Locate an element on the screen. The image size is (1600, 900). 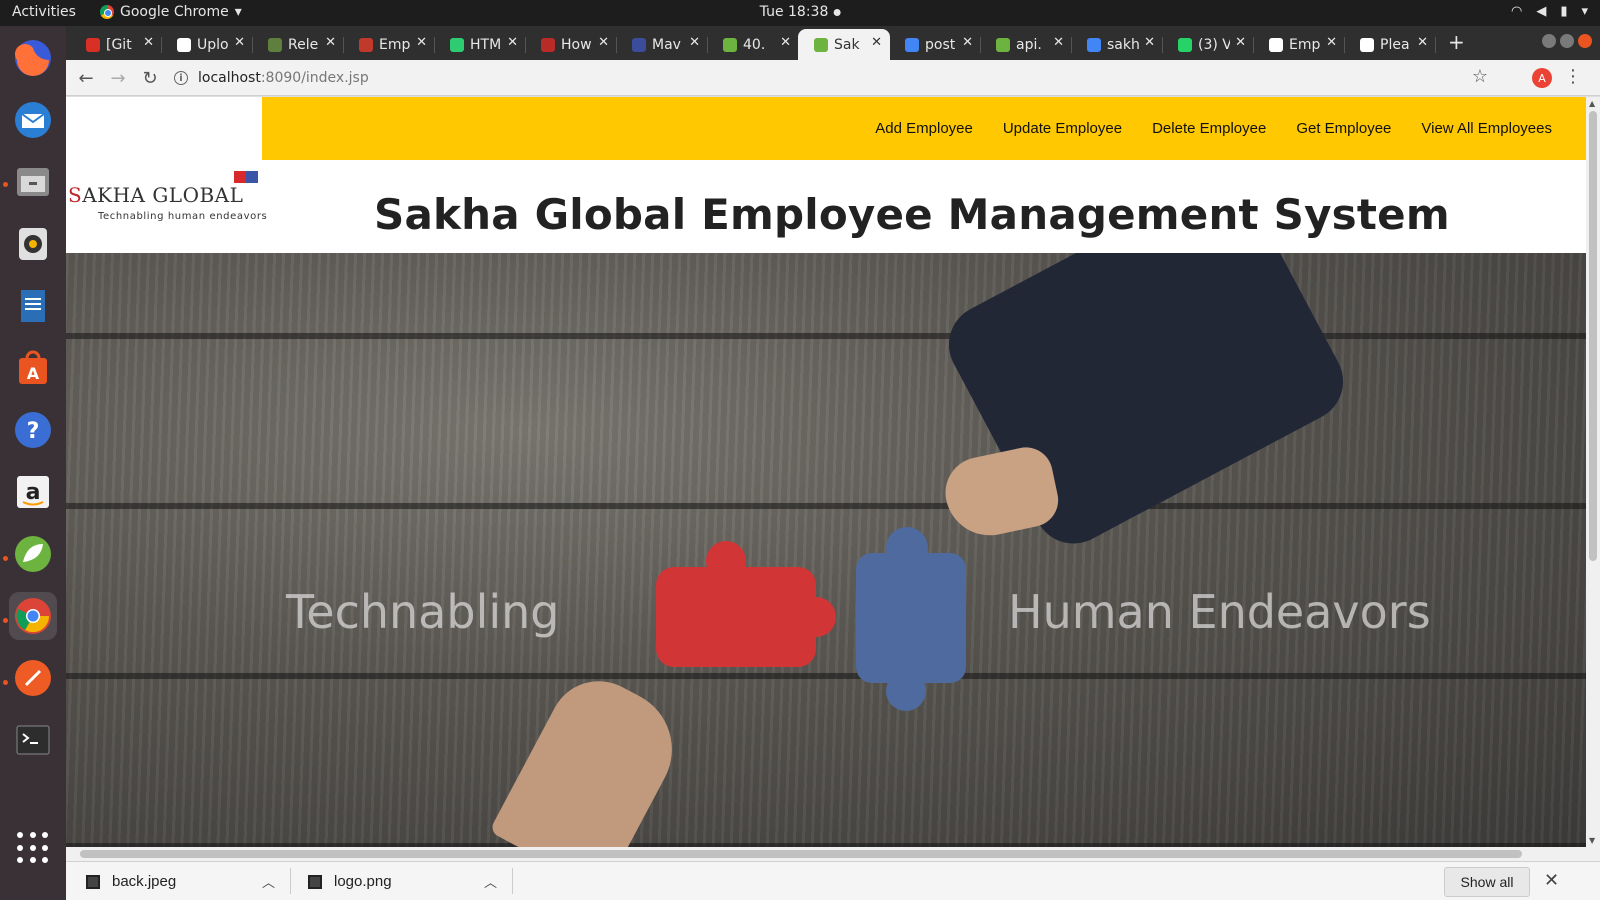
browser-tab: Uplo ✕ is located at coordinates (207, 44).